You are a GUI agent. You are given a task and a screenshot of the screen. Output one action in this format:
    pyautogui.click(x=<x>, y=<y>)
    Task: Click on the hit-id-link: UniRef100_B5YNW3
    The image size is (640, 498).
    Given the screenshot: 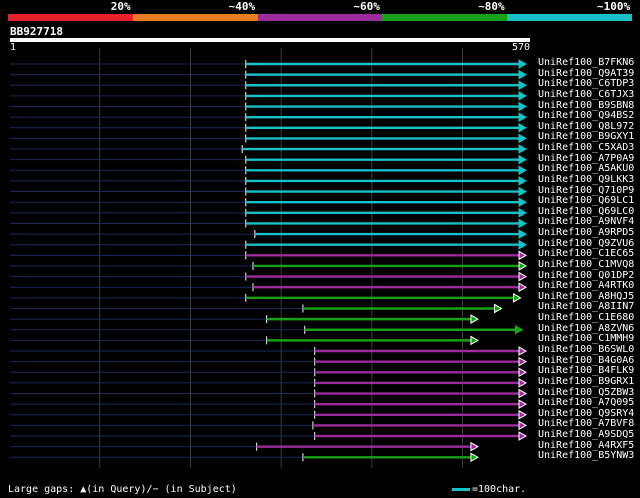 What is the action you would take?
    pyautogui.click(x=586, y=456)
    